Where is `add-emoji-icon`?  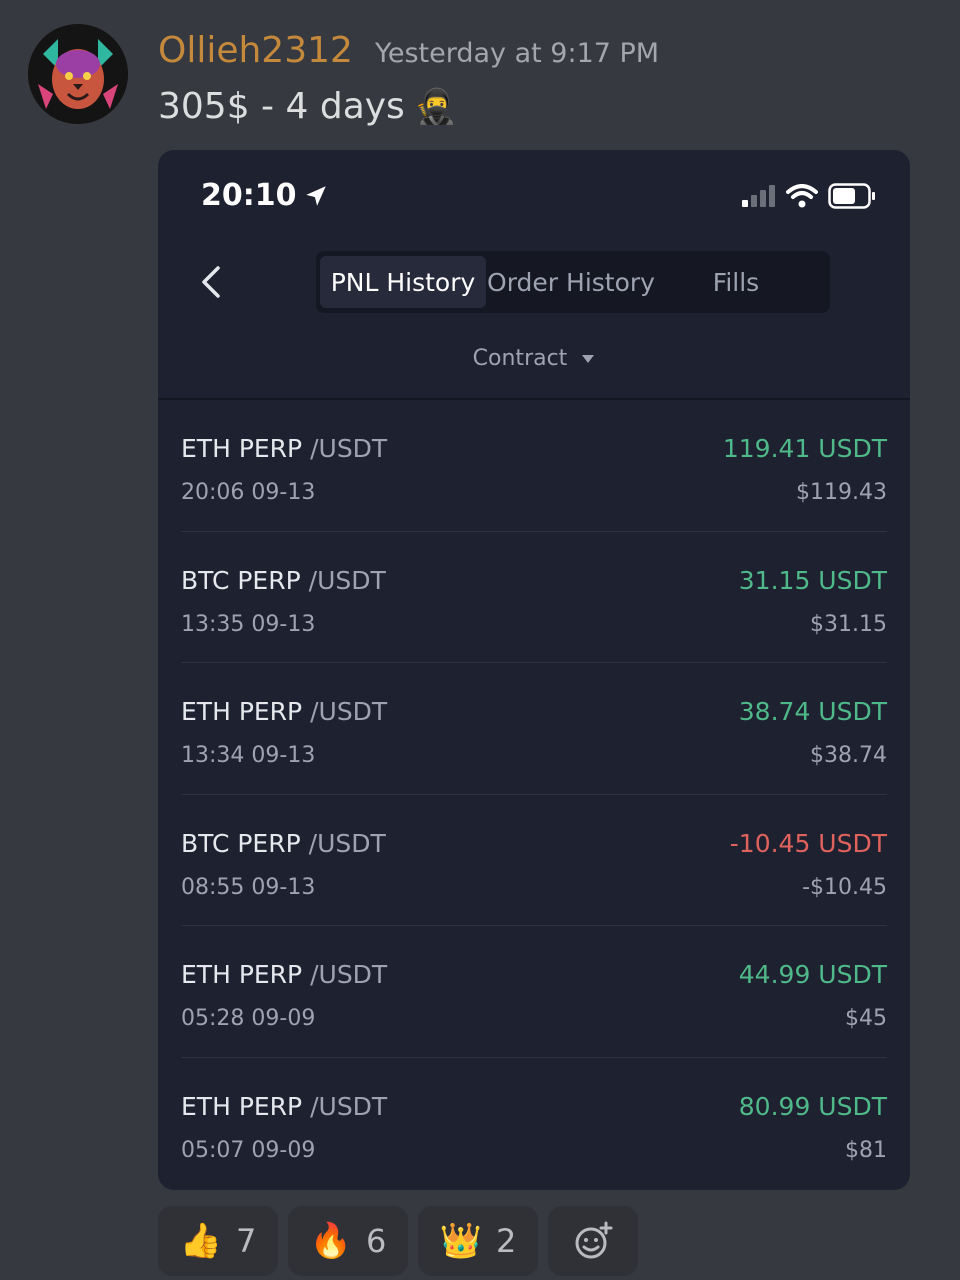
add-emoji-icon is located at coordinates (594, 1240).